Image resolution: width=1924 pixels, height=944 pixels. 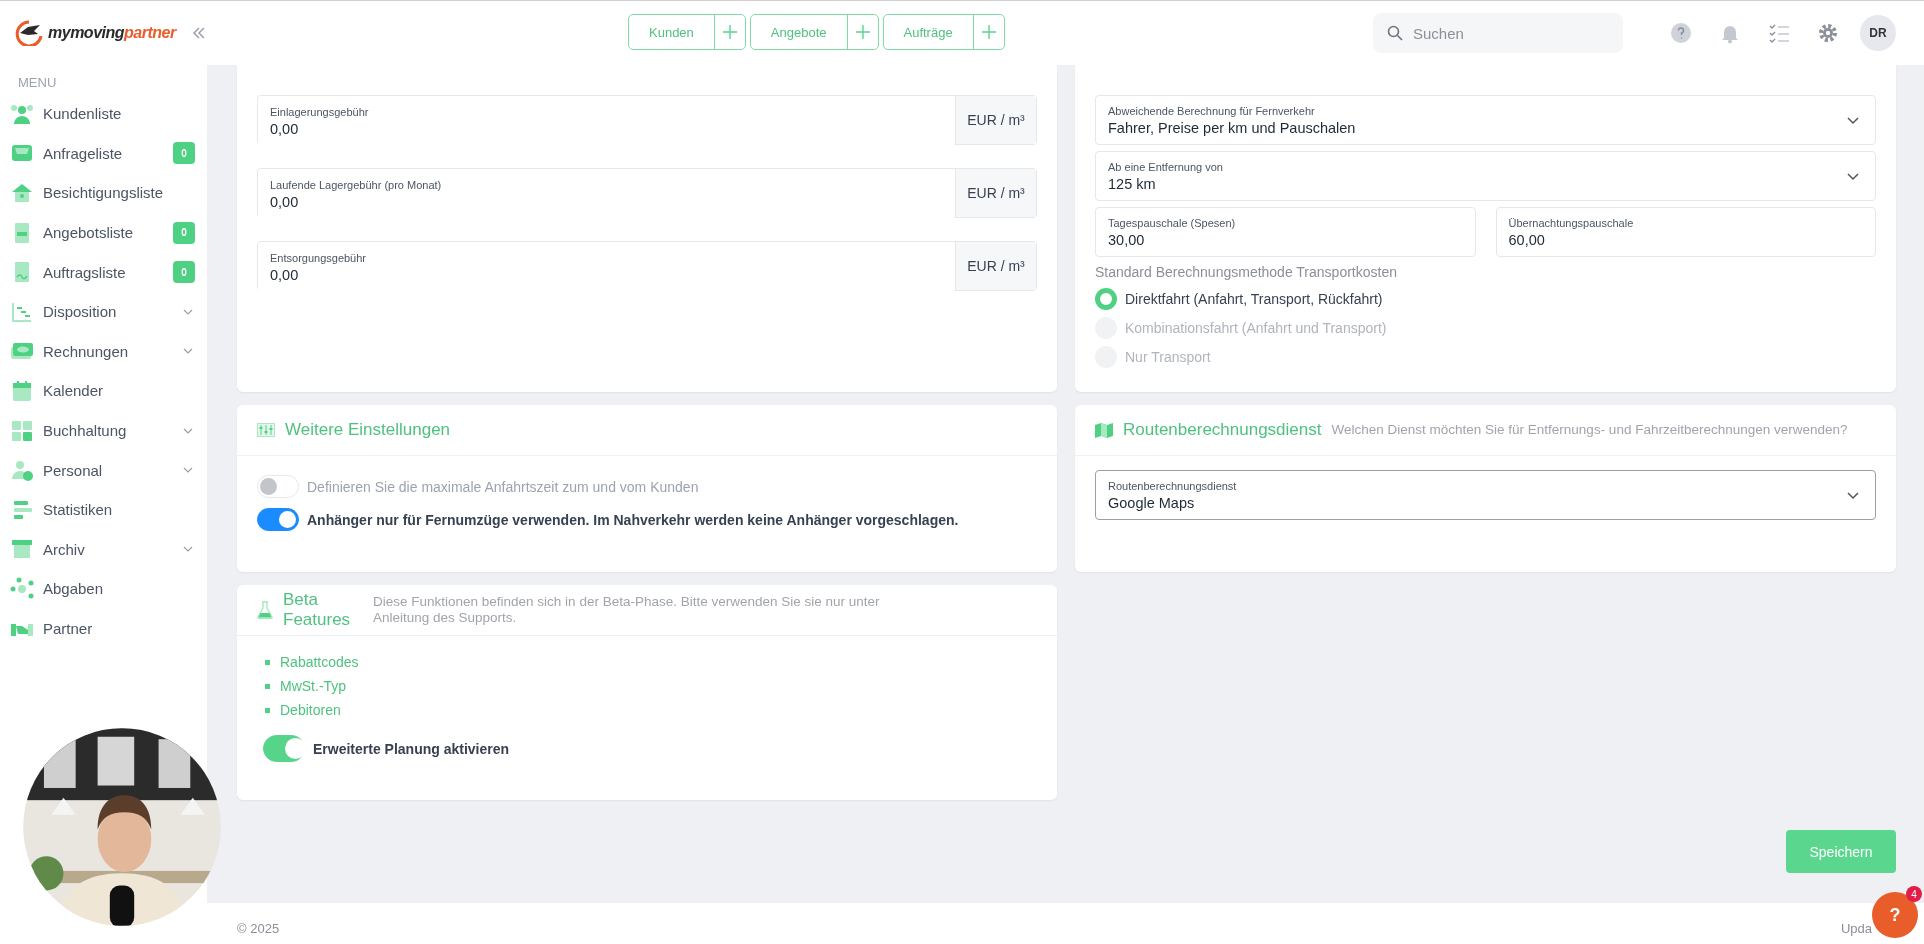 I want to click on logo-text: mymovingpartner, so click(x=112, y=33).